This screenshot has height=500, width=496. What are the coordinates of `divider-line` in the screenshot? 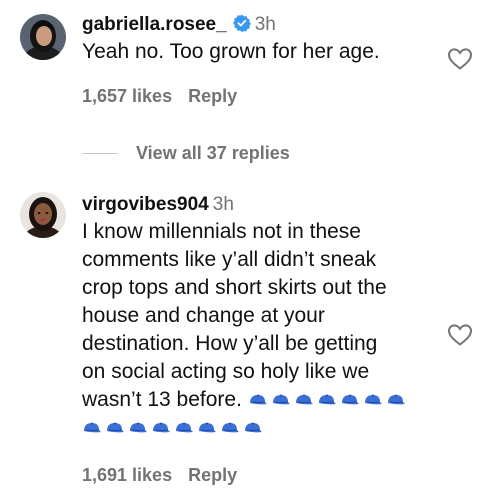 It's located at (100, 153).